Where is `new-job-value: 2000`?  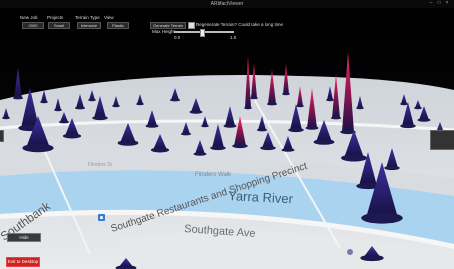 new-job-value: 2000 is located at coordinates (33, 25).